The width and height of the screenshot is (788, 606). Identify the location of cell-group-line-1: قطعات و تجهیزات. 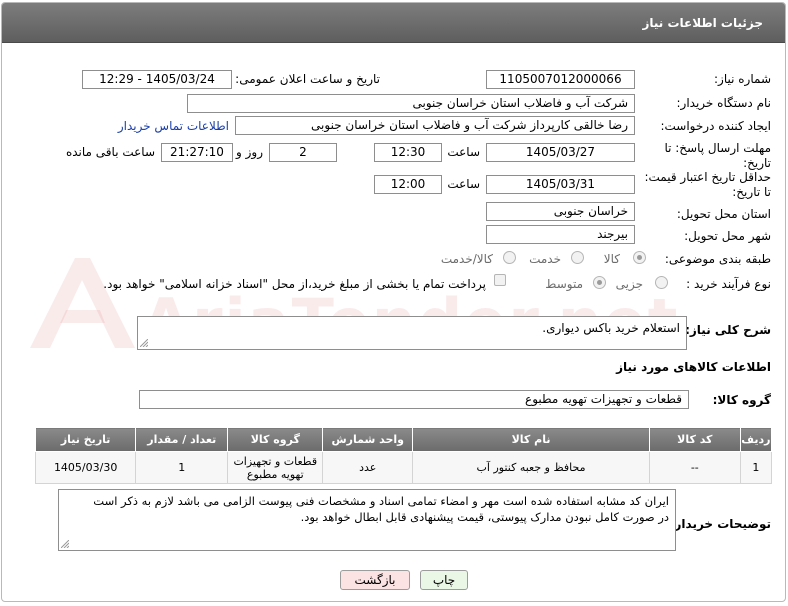
(275, 461).